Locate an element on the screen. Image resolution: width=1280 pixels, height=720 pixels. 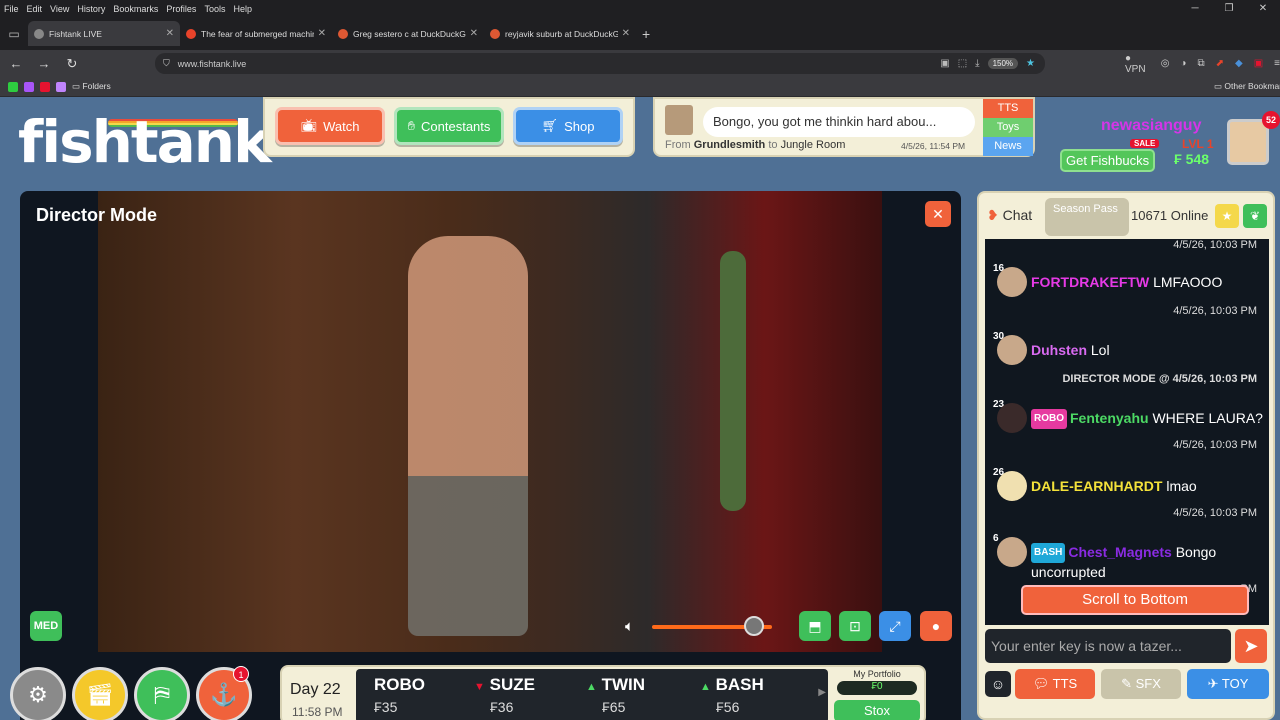
bookmark-k-icon is located at coordinates (13, 86).